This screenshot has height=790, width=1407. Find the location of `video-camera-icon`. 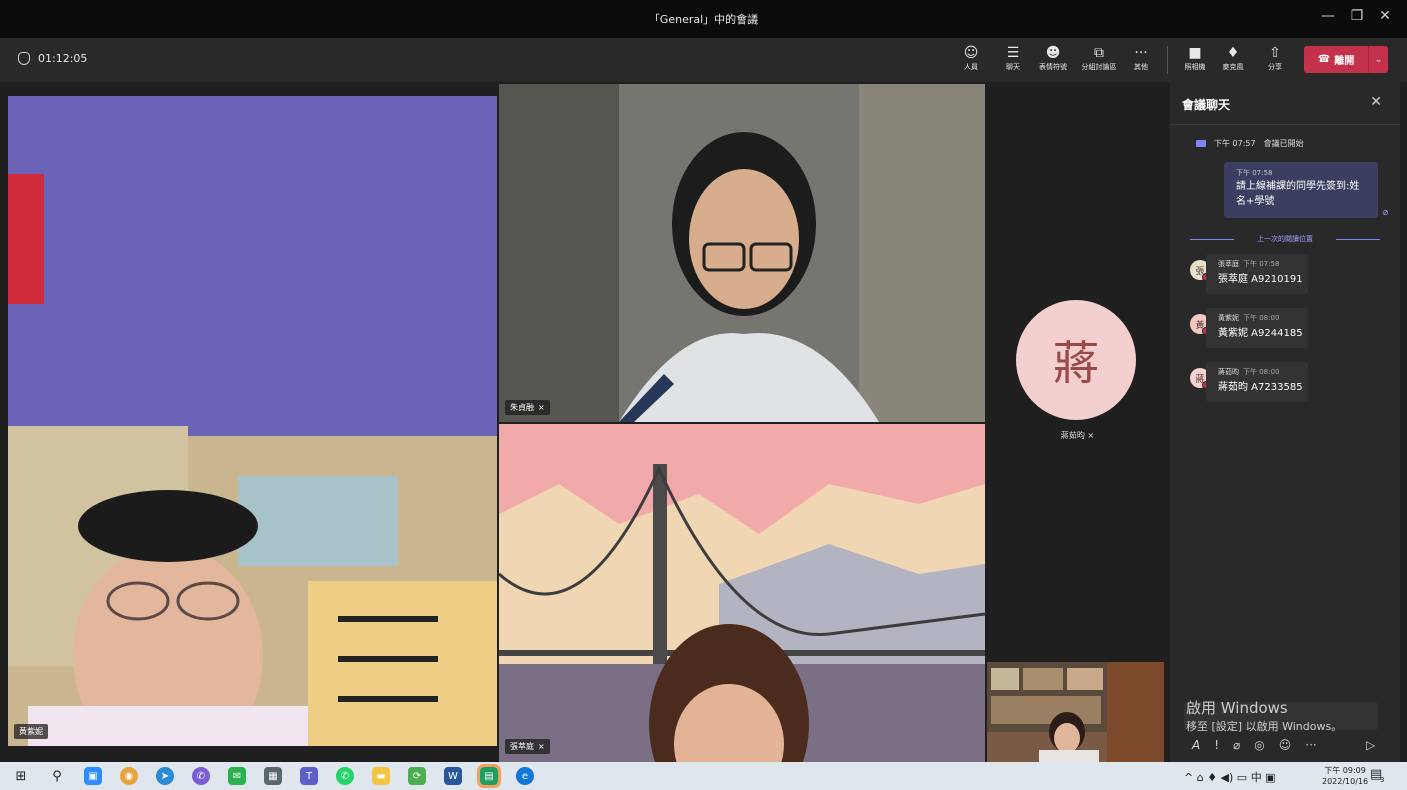

video-camera-icon is located at coordinates (1201, 143).